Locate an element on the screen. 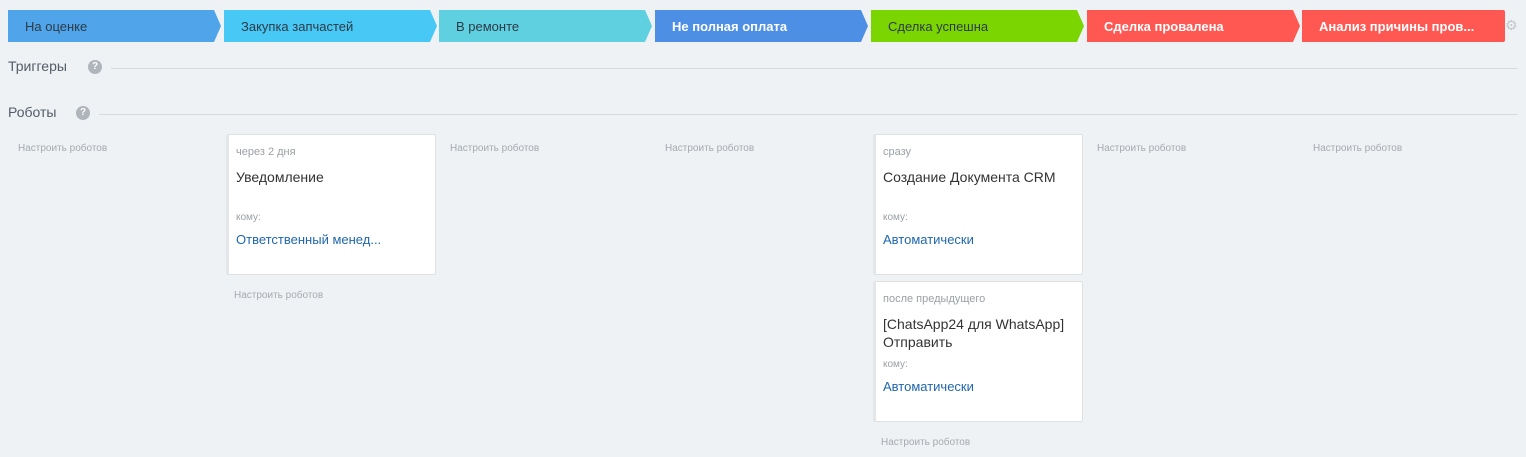 The width and height of the screenshot is (1526, 457). triggers-title: Триггеры is located at coordinates (37, 66).